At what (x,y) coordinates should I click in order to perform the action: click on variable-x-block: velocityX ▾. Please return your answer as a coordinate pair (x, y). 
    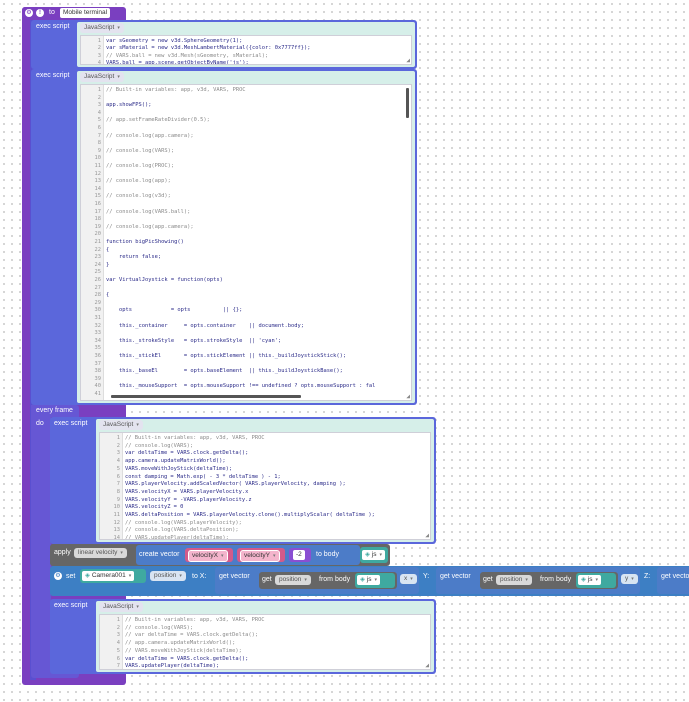
    Looking at the image, I should click on (209, 555).